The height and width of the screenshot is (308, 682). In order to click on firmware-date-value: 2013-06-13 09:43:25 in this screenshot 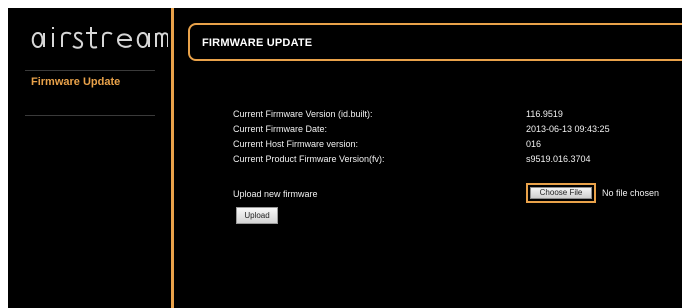, I will do `click(568, 129)`.